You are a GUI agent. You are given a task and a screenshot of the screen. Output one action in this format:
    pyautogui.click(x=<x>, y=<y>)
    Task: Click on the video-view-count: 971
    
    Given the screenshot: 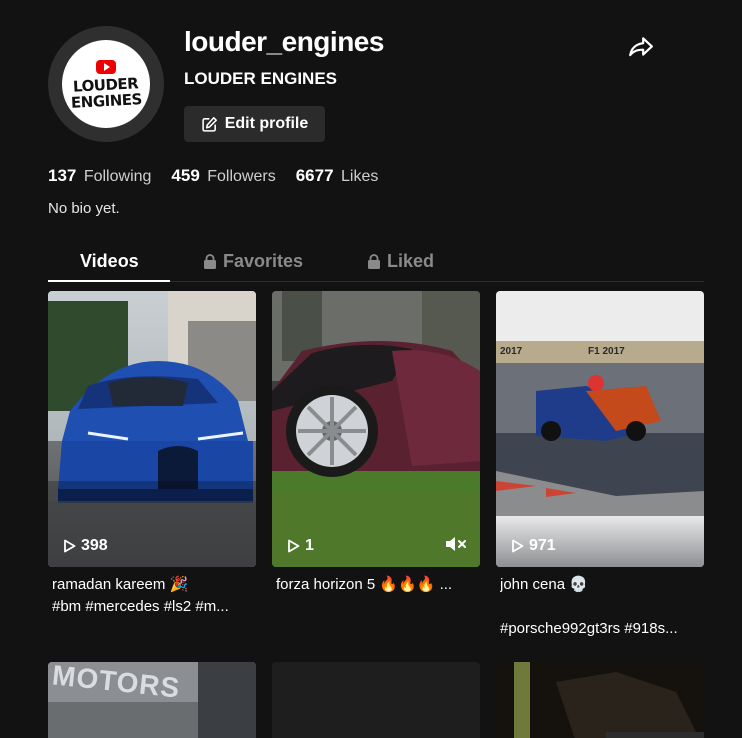 What is the action you would take?
    pyautogui.click(x=533, y=546)
    